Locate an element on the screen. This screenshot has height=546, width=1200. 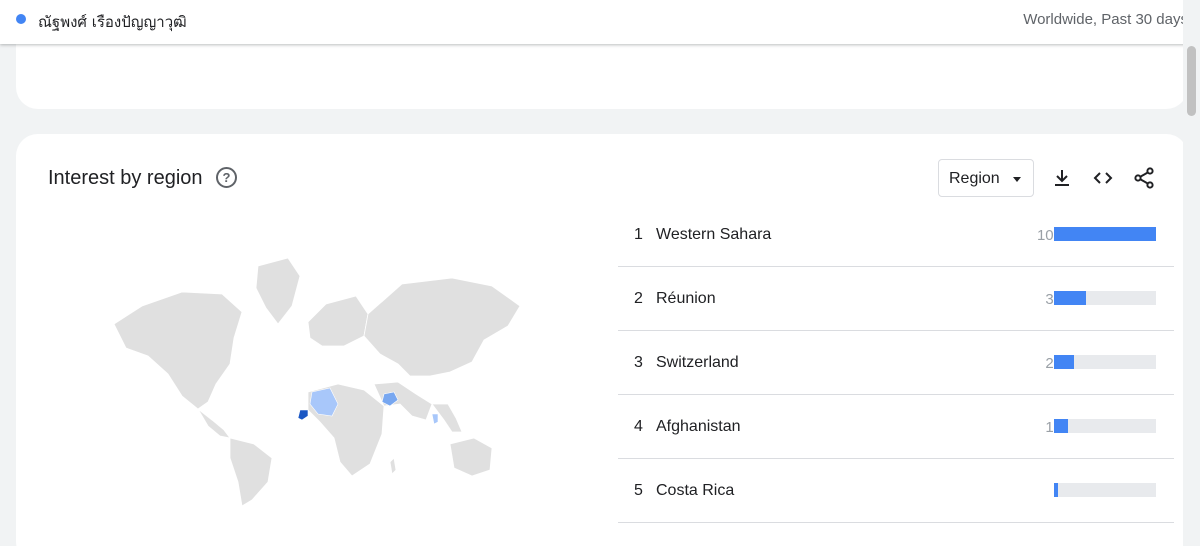
map-north-america is located at coordinates (178, 350).